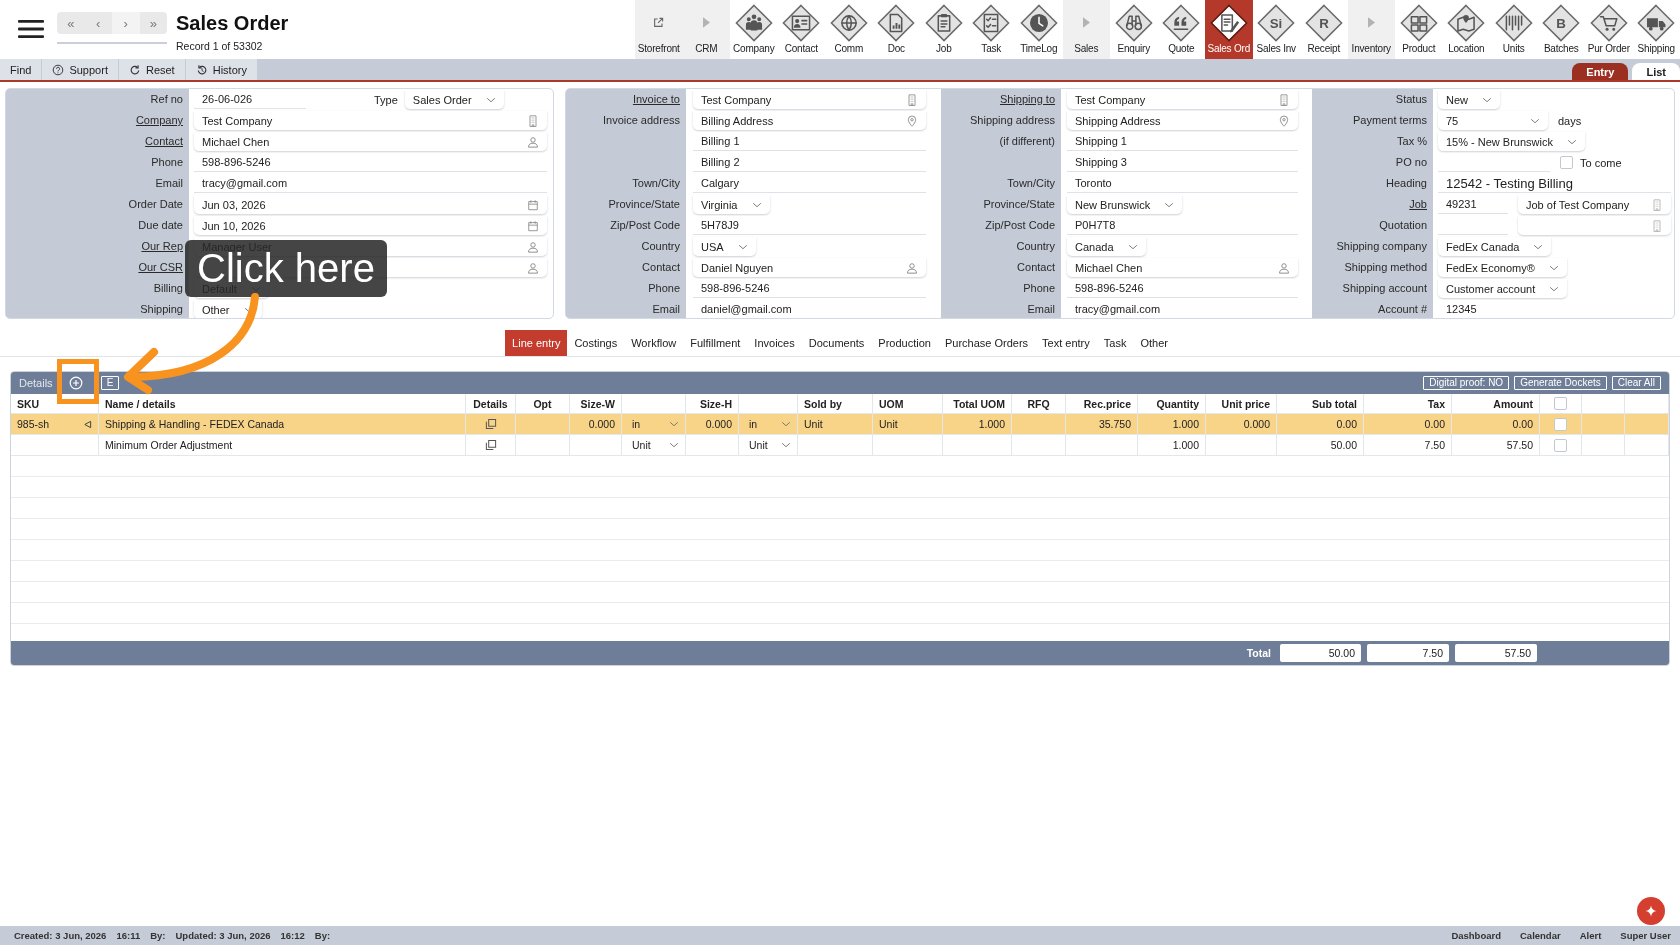 Image resolution: width=1680 pixels, height=945 pixels. Describe the element at coordinates (1570, 120) in the screenshot. I see `unit-label: days` at that location.